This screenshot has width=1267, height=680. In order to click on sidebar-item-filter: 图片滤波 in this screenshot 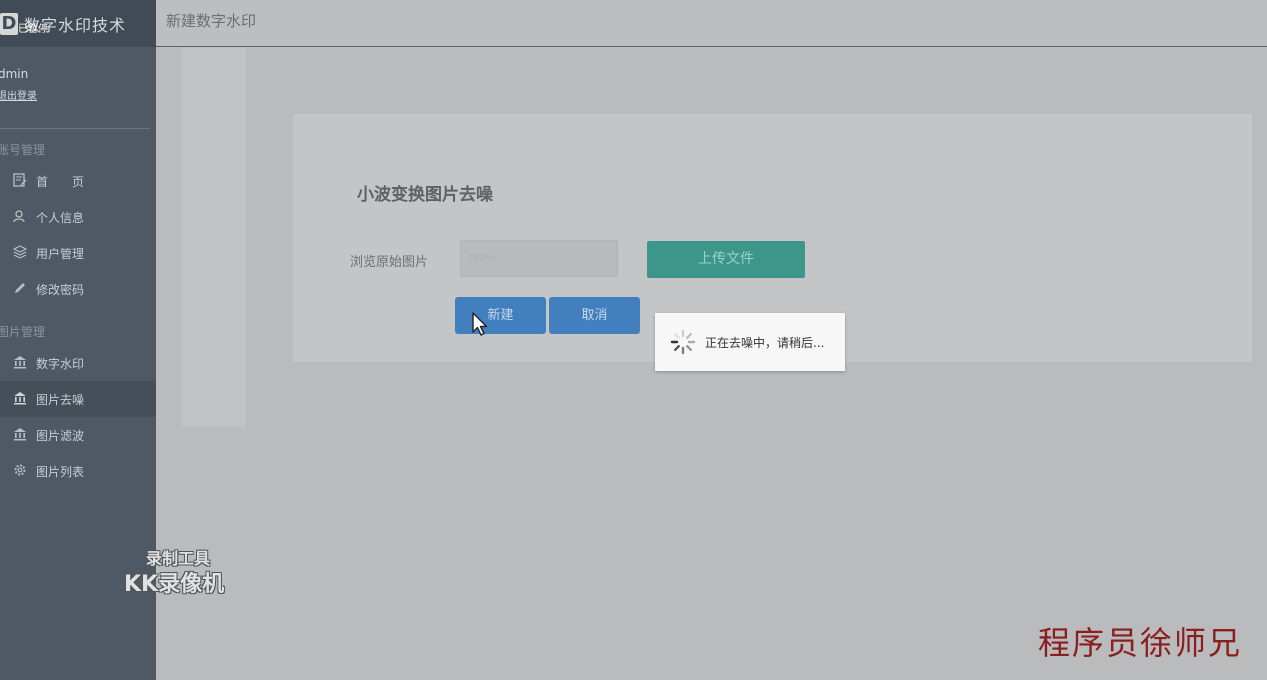, I will do `click(78, 435)`.